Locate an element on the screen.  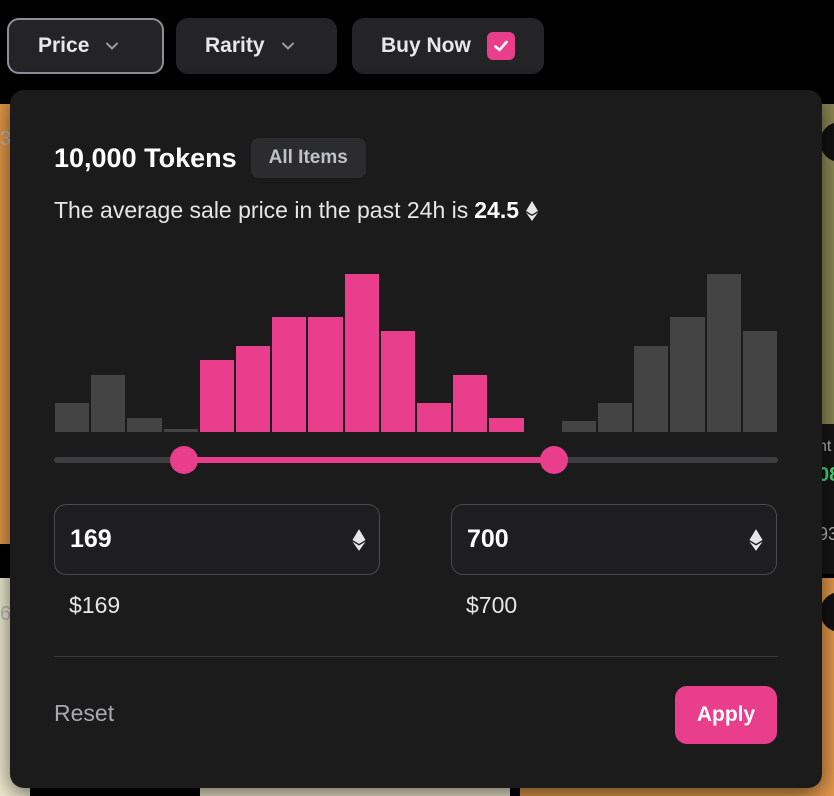
price-range-slider is located at coordinates (416, 460).